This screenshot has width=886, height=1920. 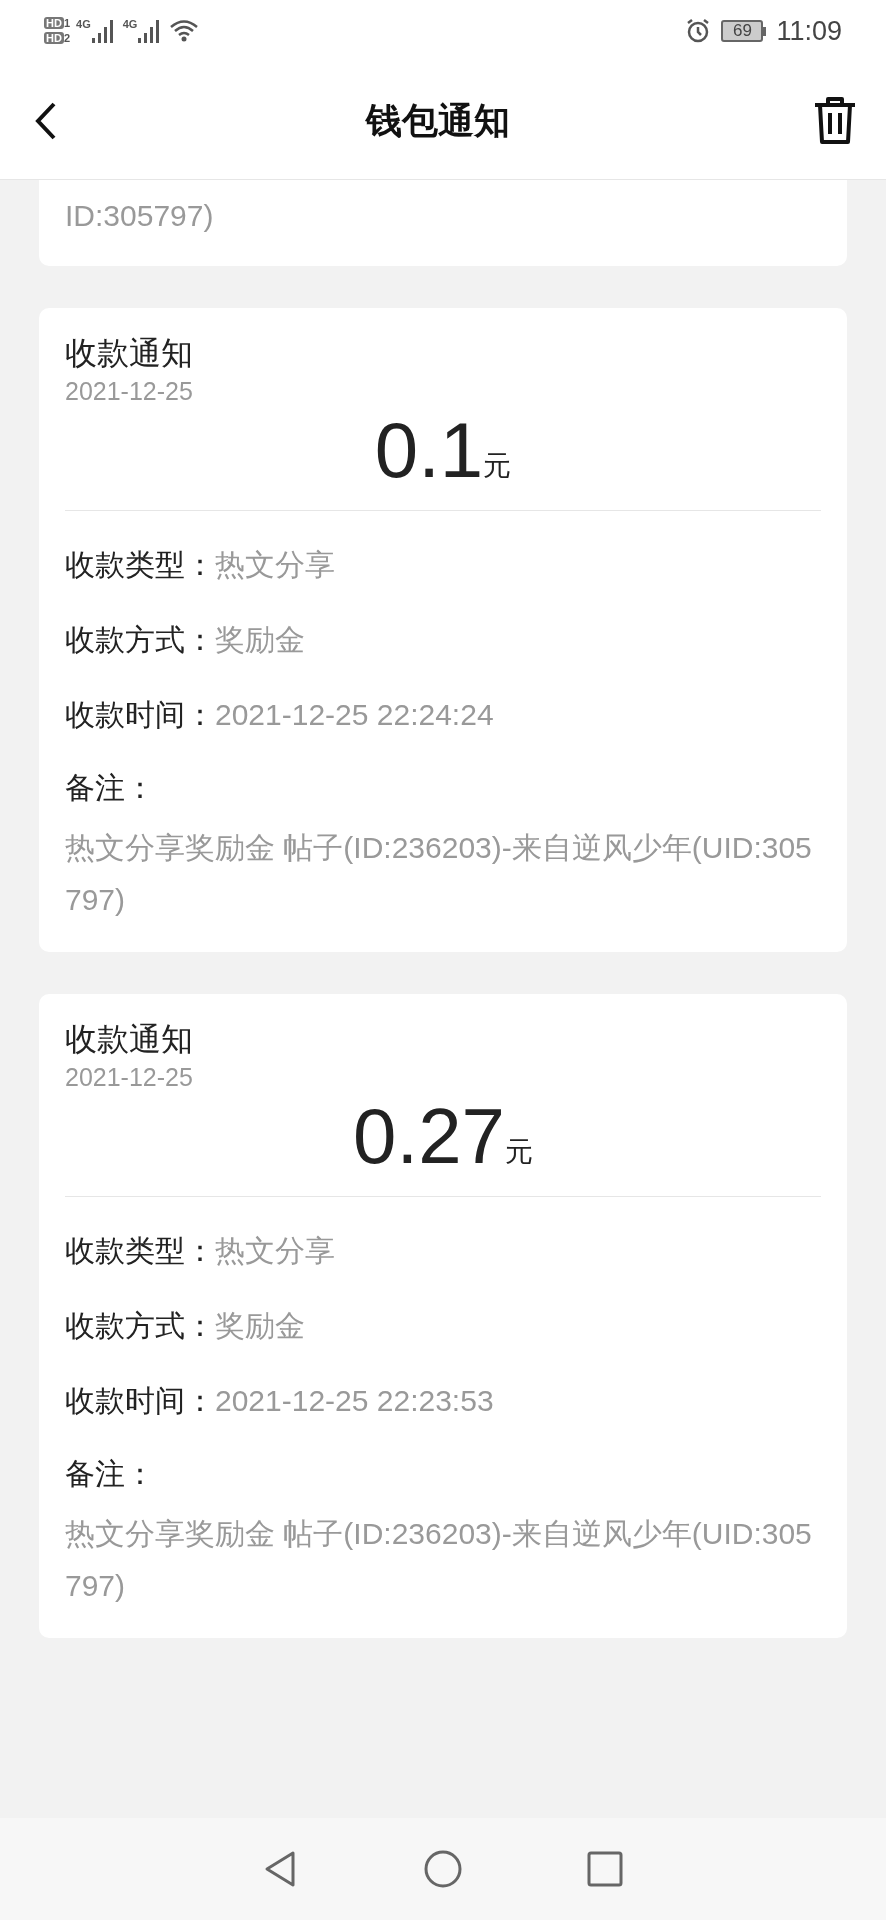 I want to click on note-text: ID:305797), so click(x=140, y=216).